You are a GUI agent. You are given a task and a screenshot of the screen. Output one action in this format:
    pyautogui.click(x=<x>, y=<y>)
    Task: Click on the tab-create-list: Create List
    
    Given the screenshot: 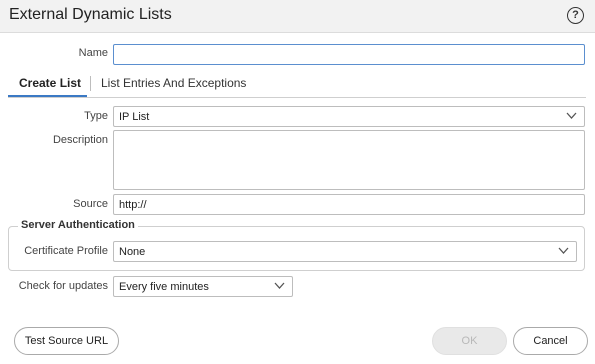 What is the action you would take?
    pyautogui.click(x=50, y=83)
    